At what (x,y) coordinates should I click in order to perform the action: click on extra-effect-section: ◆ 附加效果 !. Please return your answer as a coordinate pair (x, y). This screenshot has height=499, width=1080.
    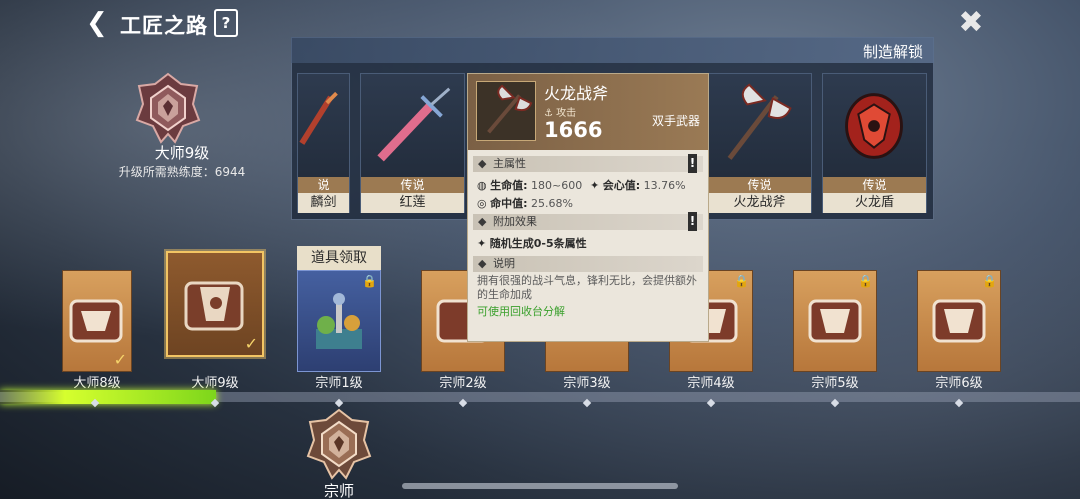
    Looking at the image, I should click on (588, 221).